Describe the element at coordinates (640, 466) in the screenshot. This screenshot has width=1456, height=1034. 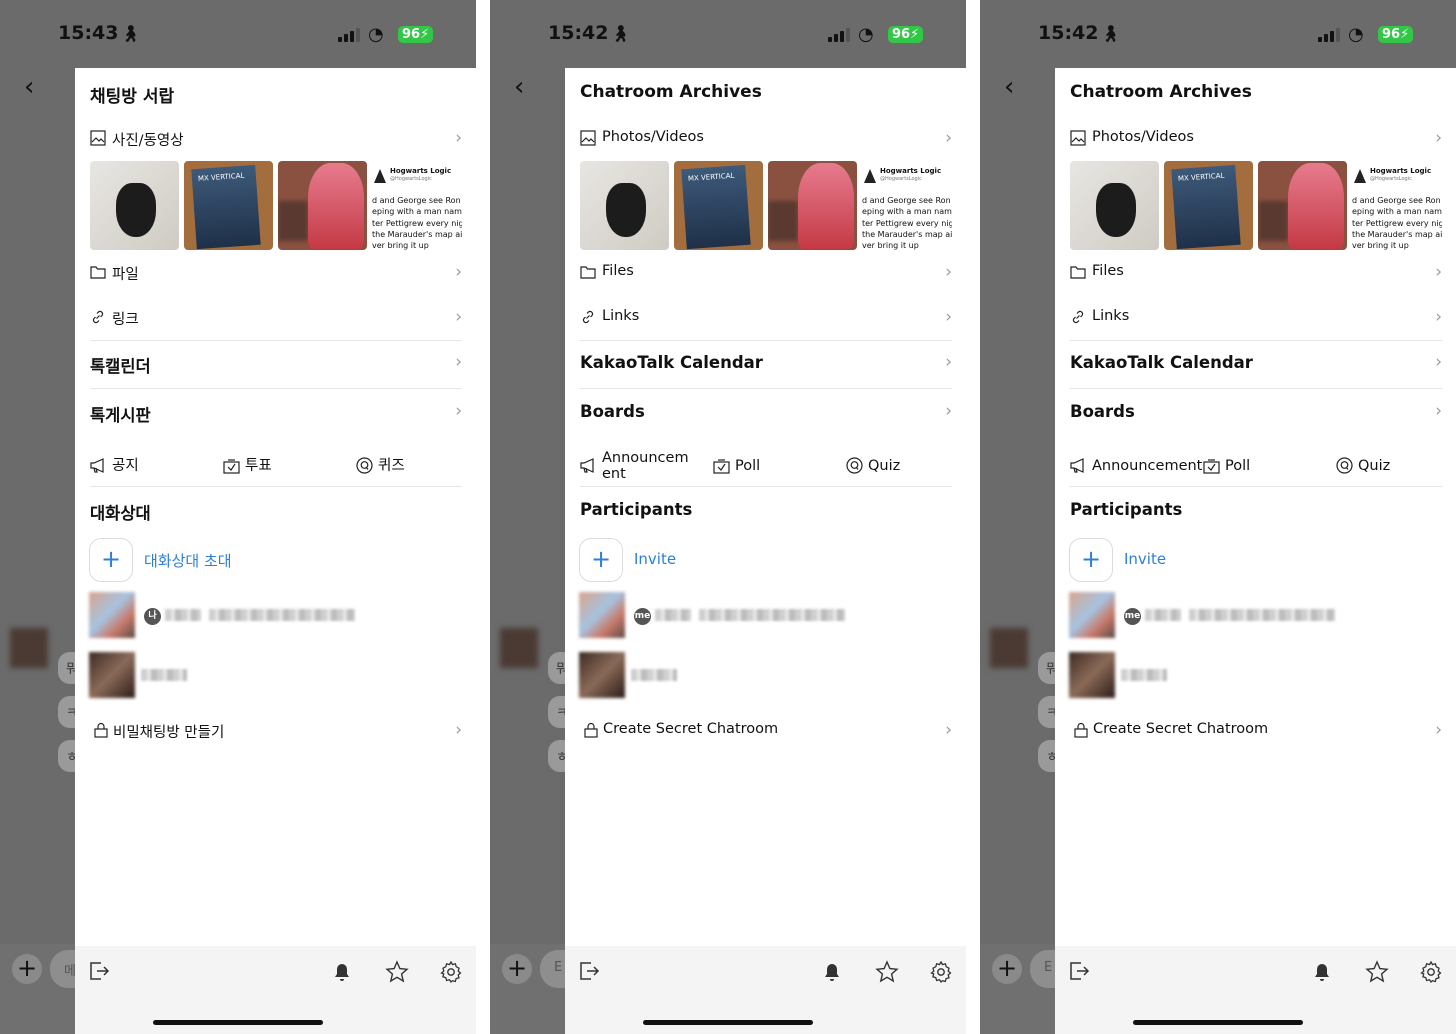
I see `announcement-item: Announcem ent` at that location.